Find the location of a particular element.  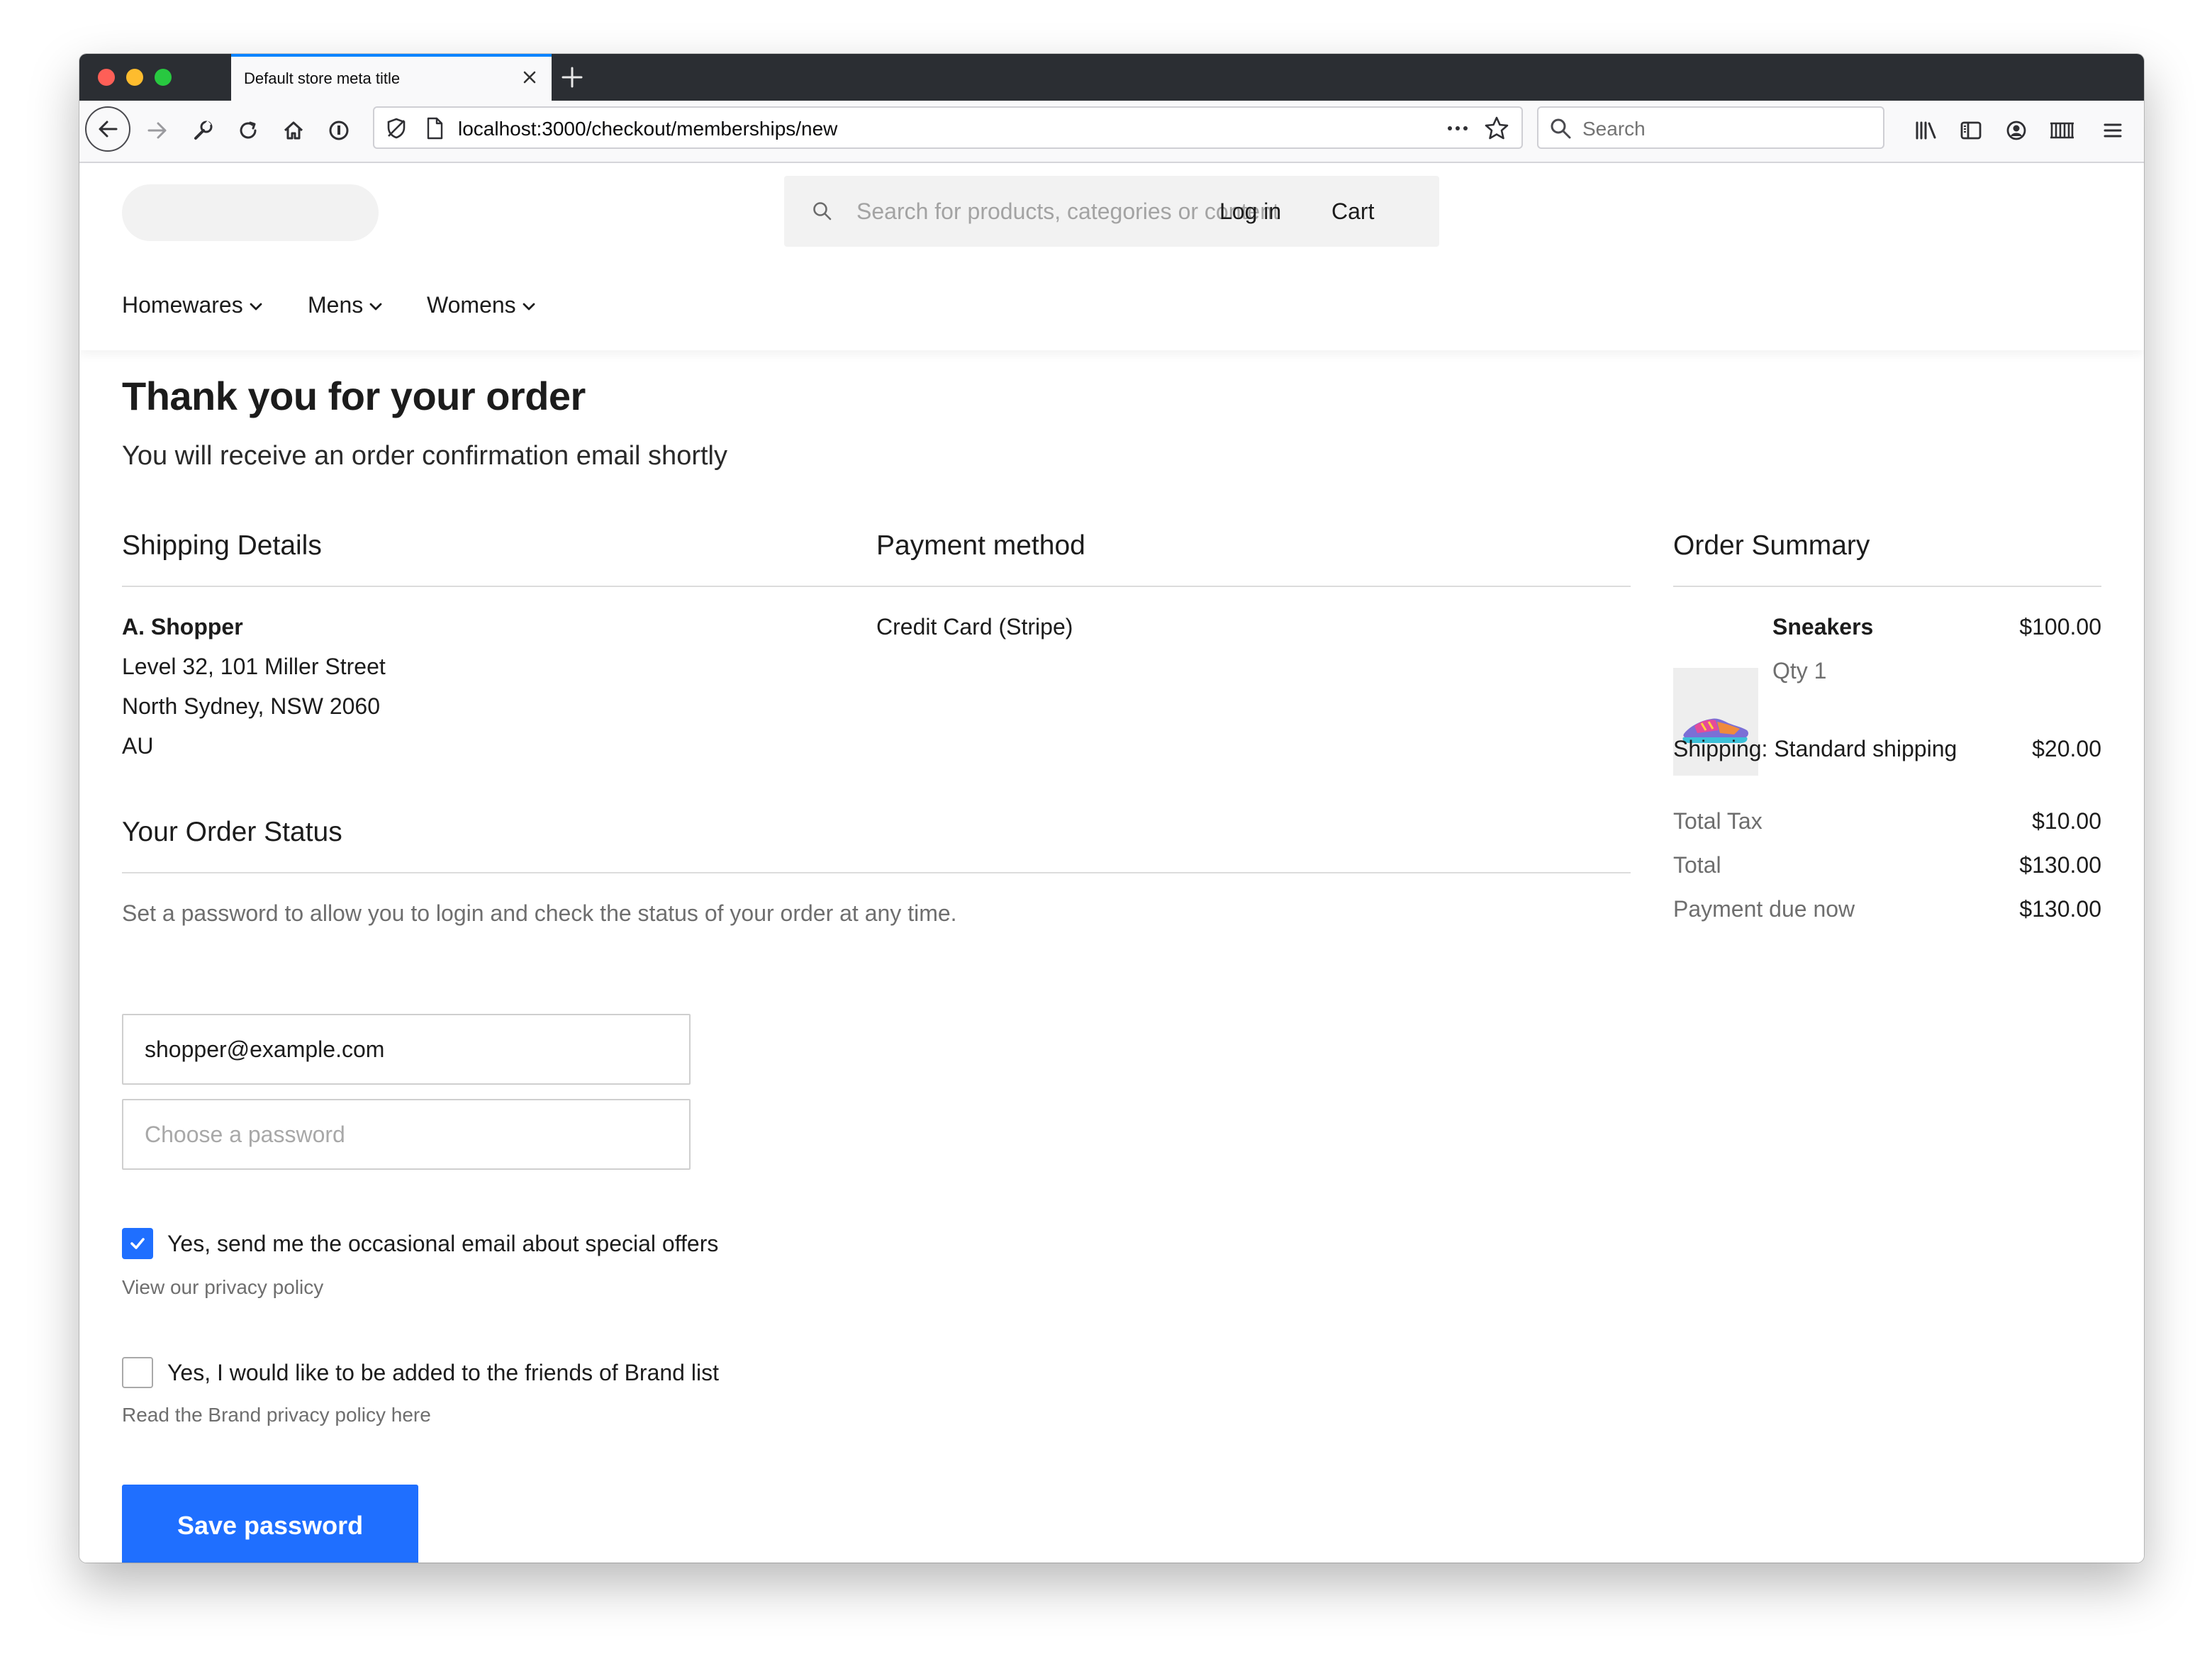

minimize-window-button is located at coordinates (135, 77).